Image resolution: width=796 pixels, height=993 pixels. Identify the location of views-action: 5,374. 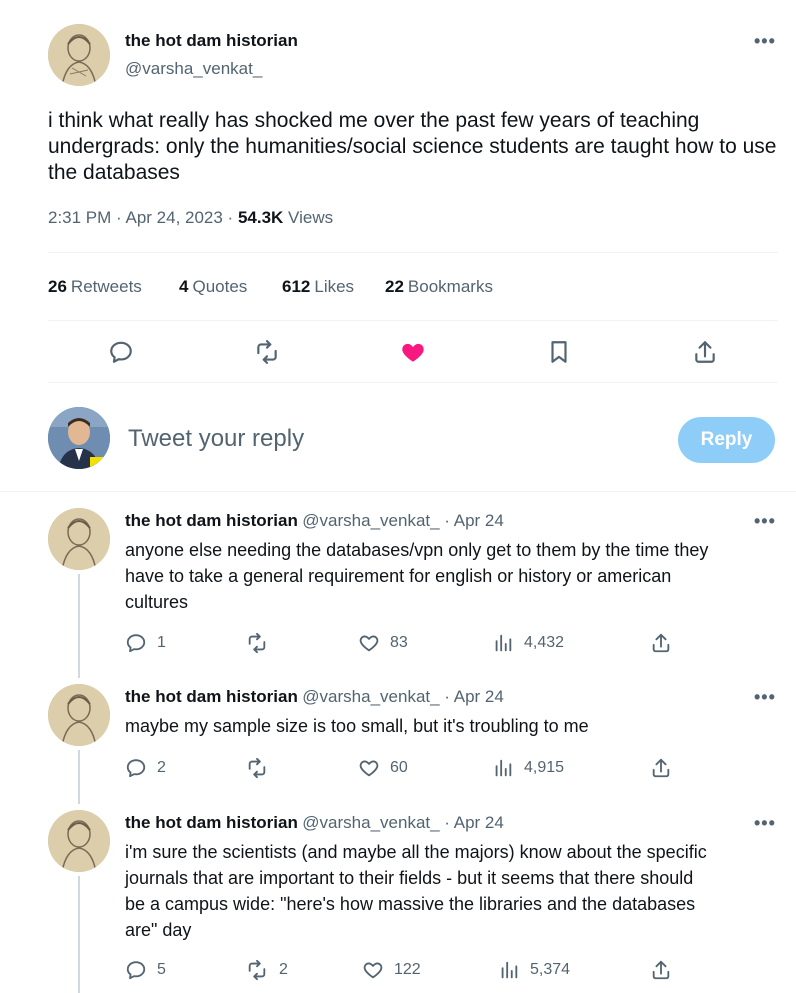
(534, 970).